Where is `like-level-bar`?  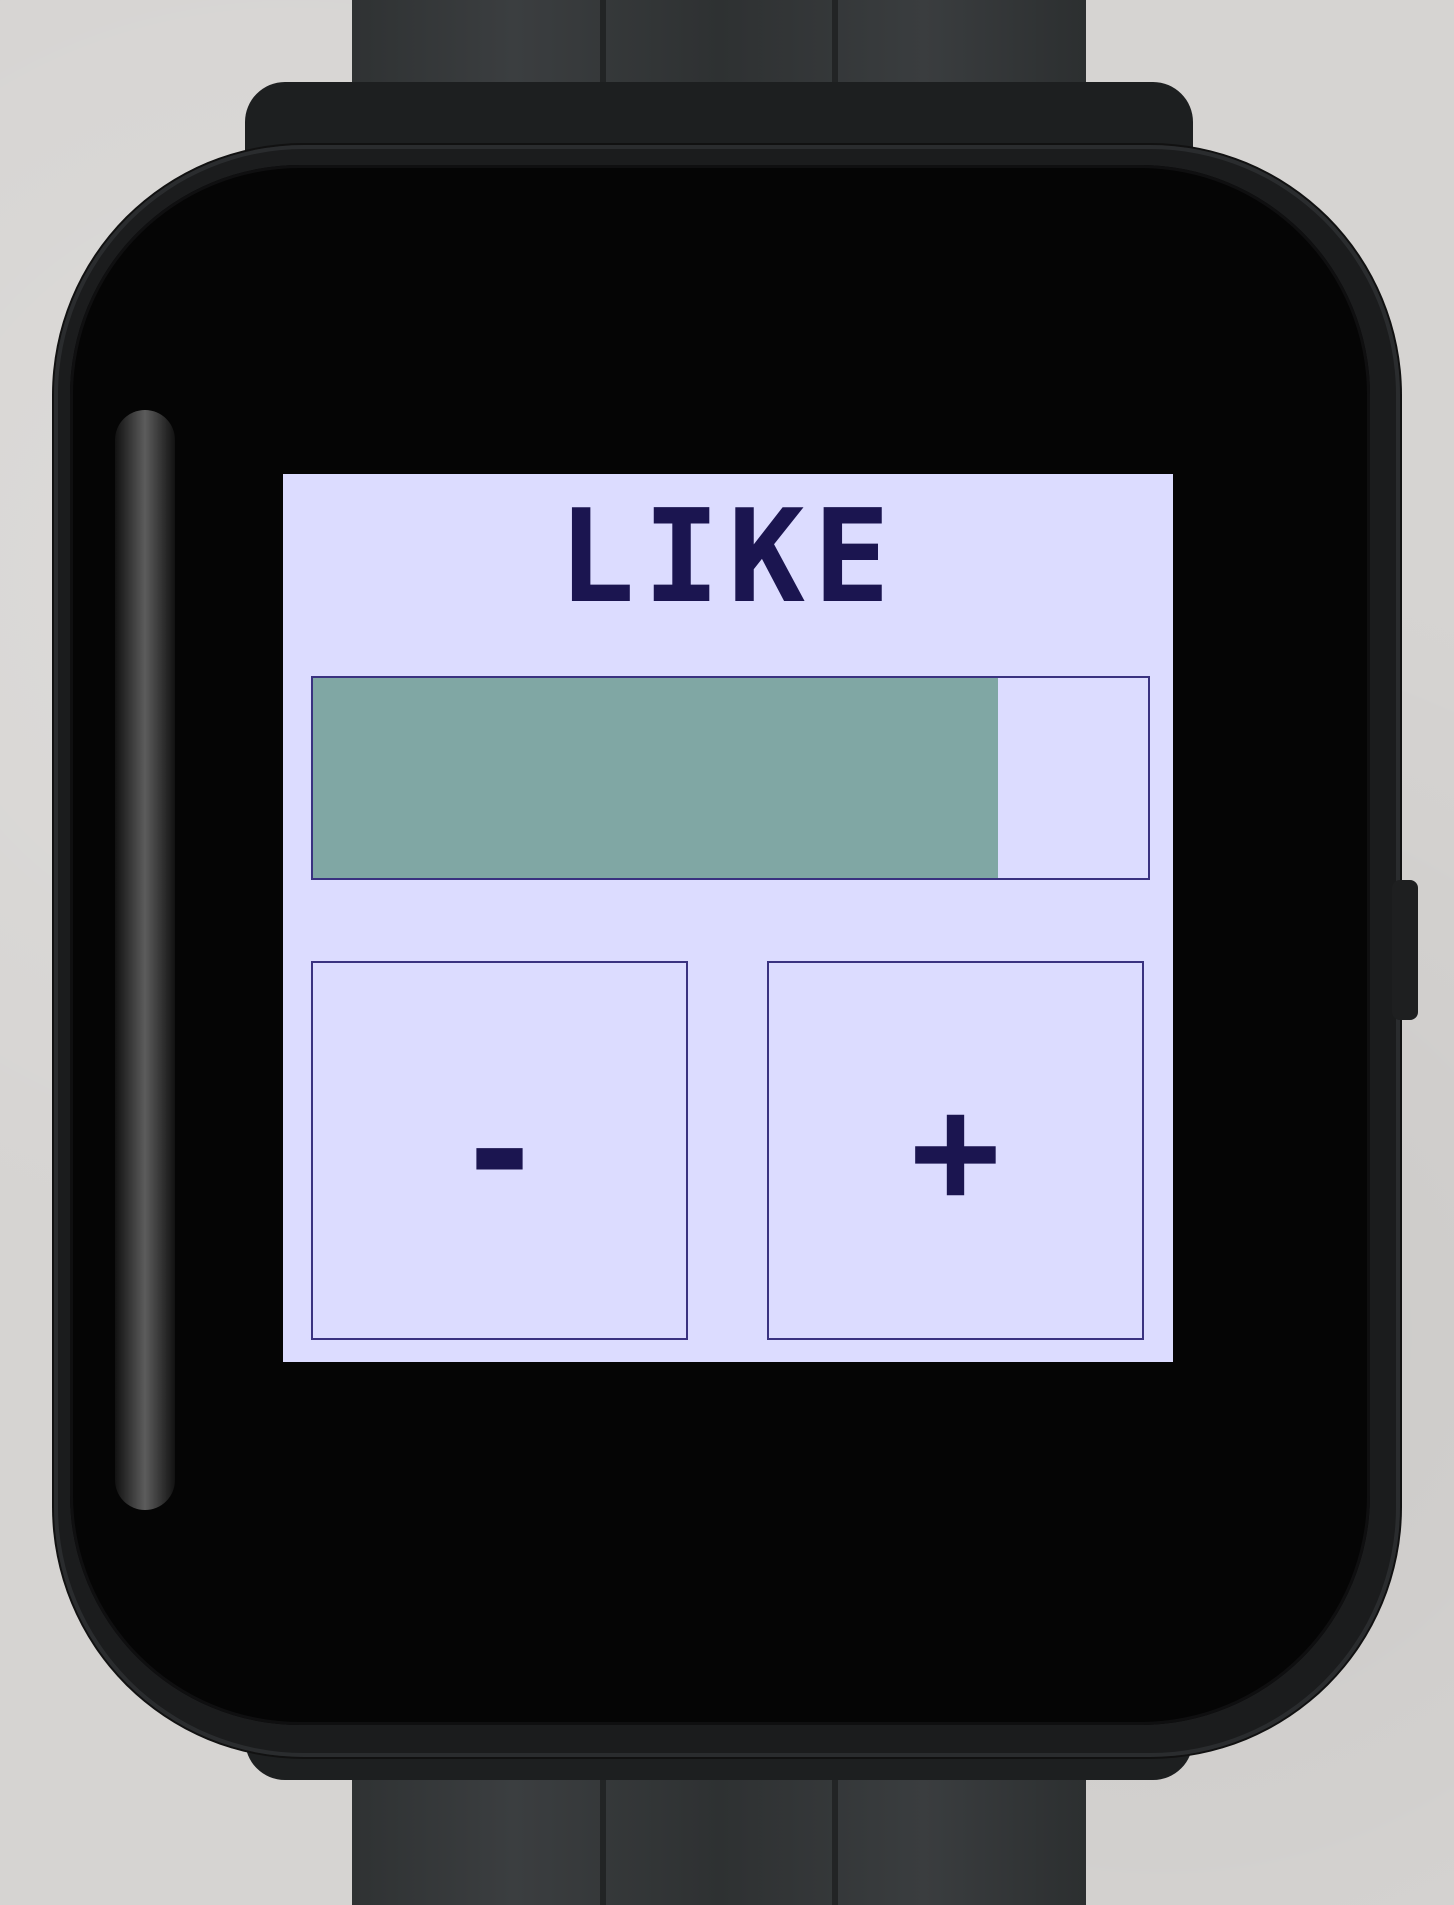
like-level-bar is located at coordinates (730, 778).